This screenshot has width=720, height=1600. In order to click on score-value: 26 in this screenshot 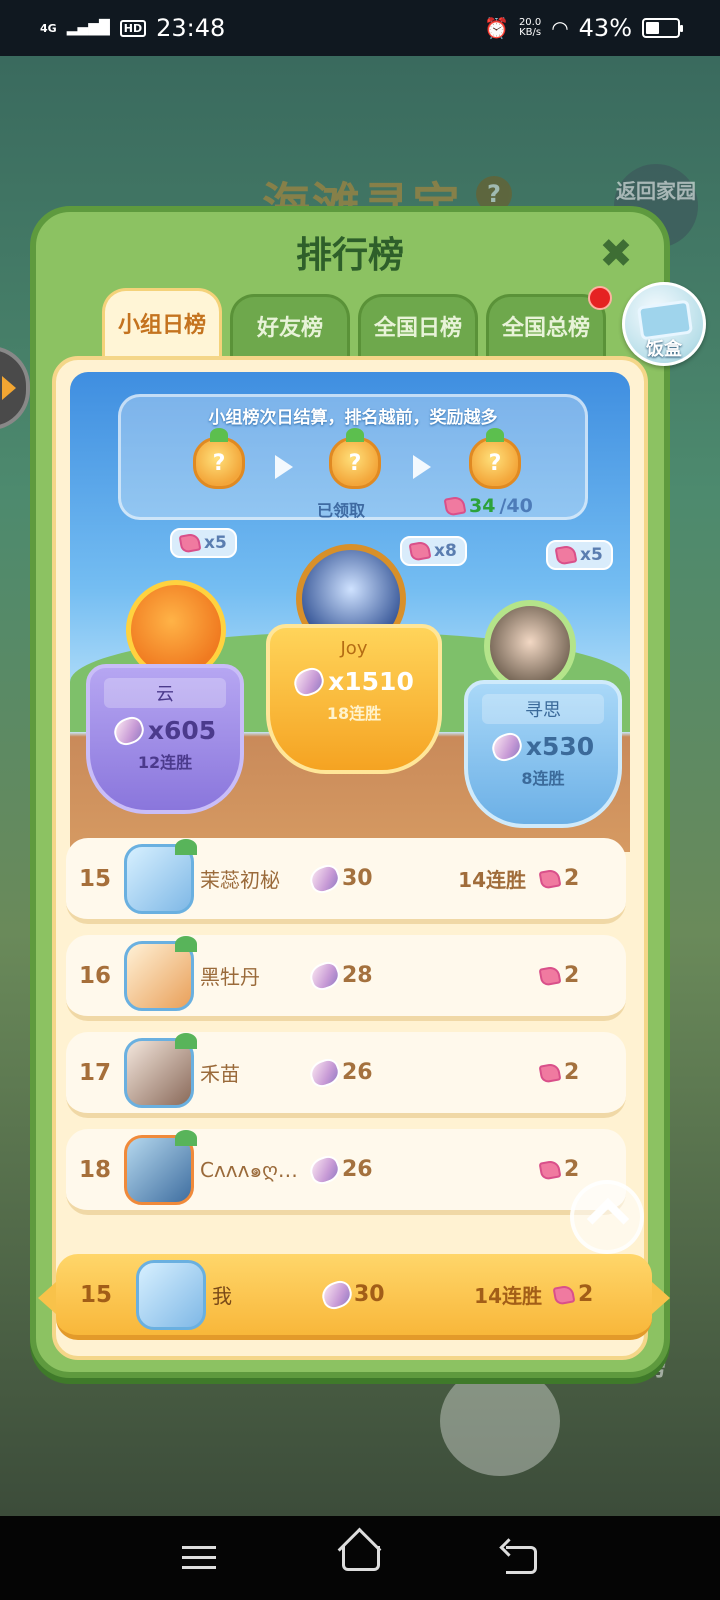, I will do `click(357, 1169)`.